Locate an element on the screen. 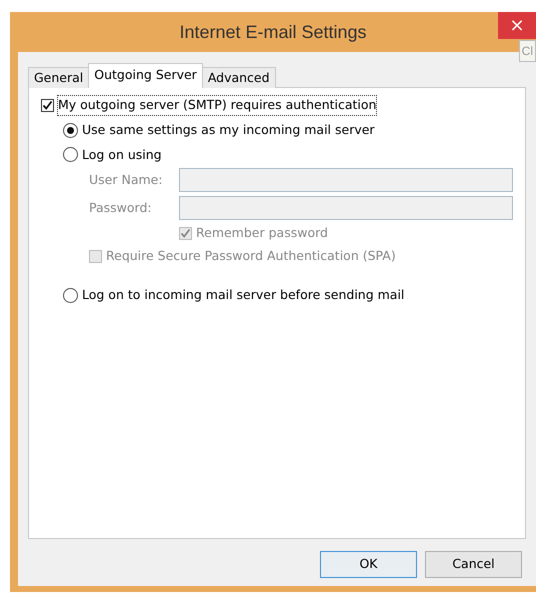  checkbox-label: My outgoing server (SMTP) requires authentication is located at coordinates (217, 105).